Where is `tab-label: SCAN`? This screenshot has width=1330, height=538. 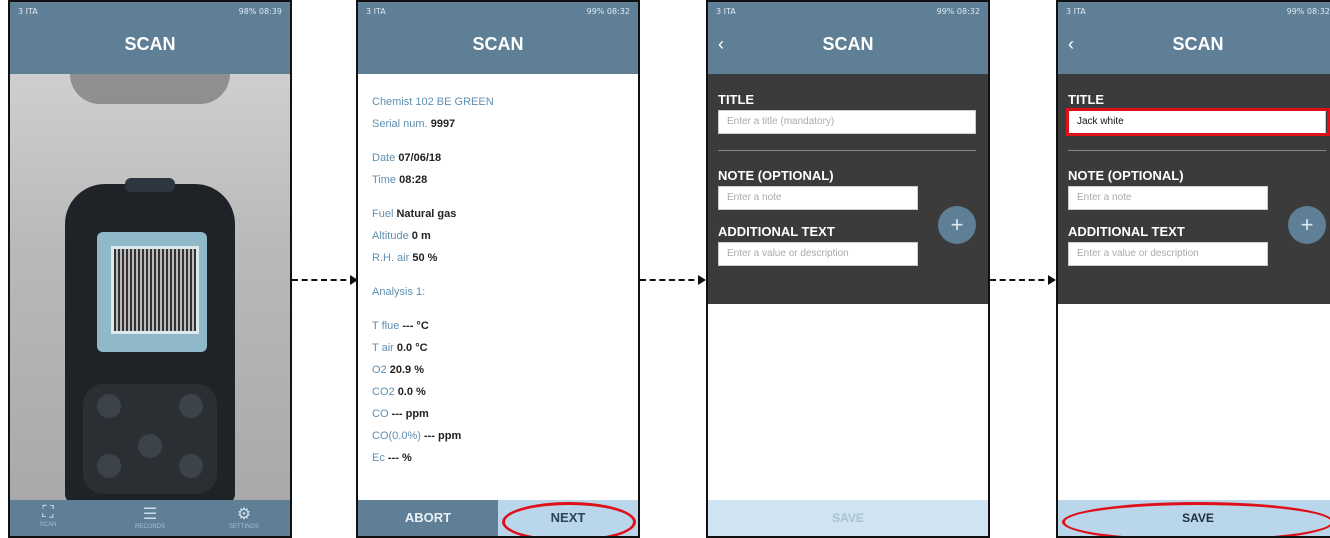 tab-label: SCAN is located at coordinates (48, 525).